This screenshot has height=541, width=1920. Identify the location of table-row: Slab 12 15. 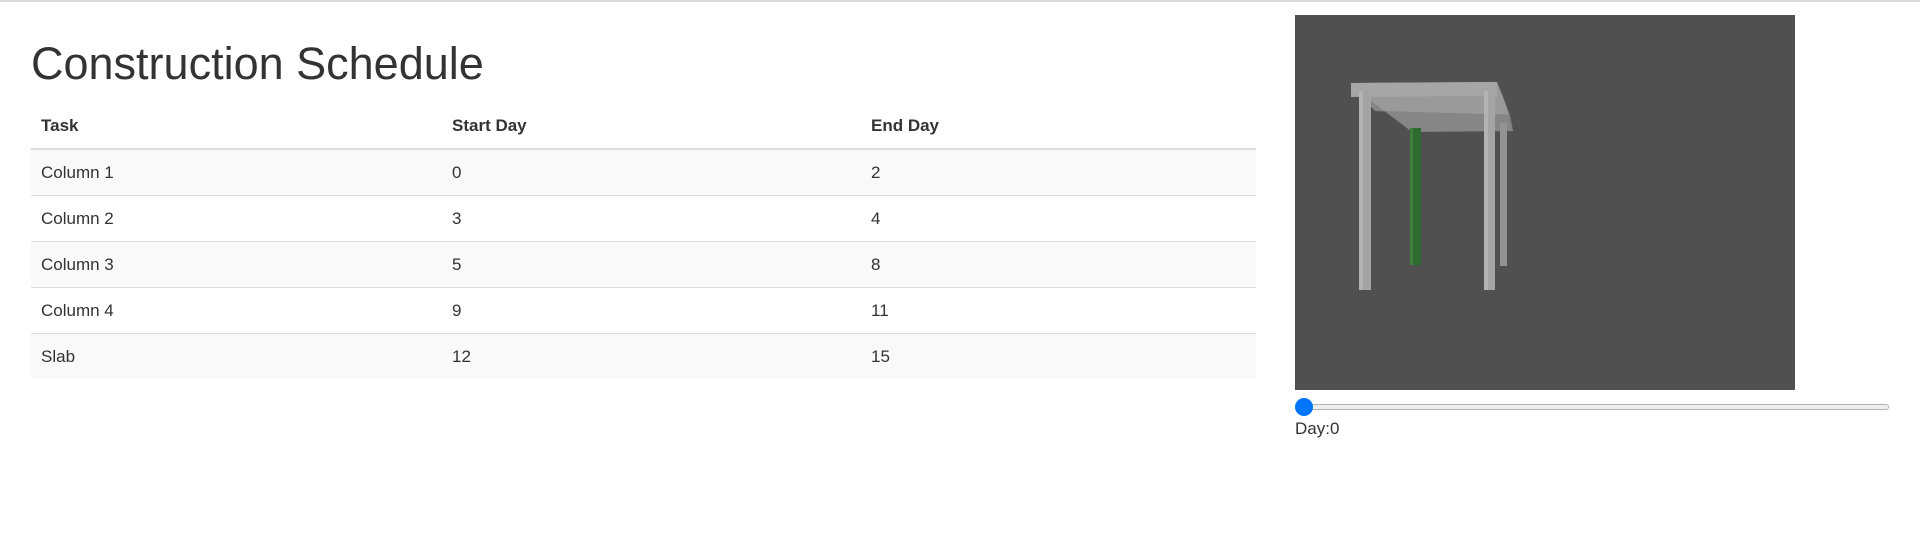
(643, 356).